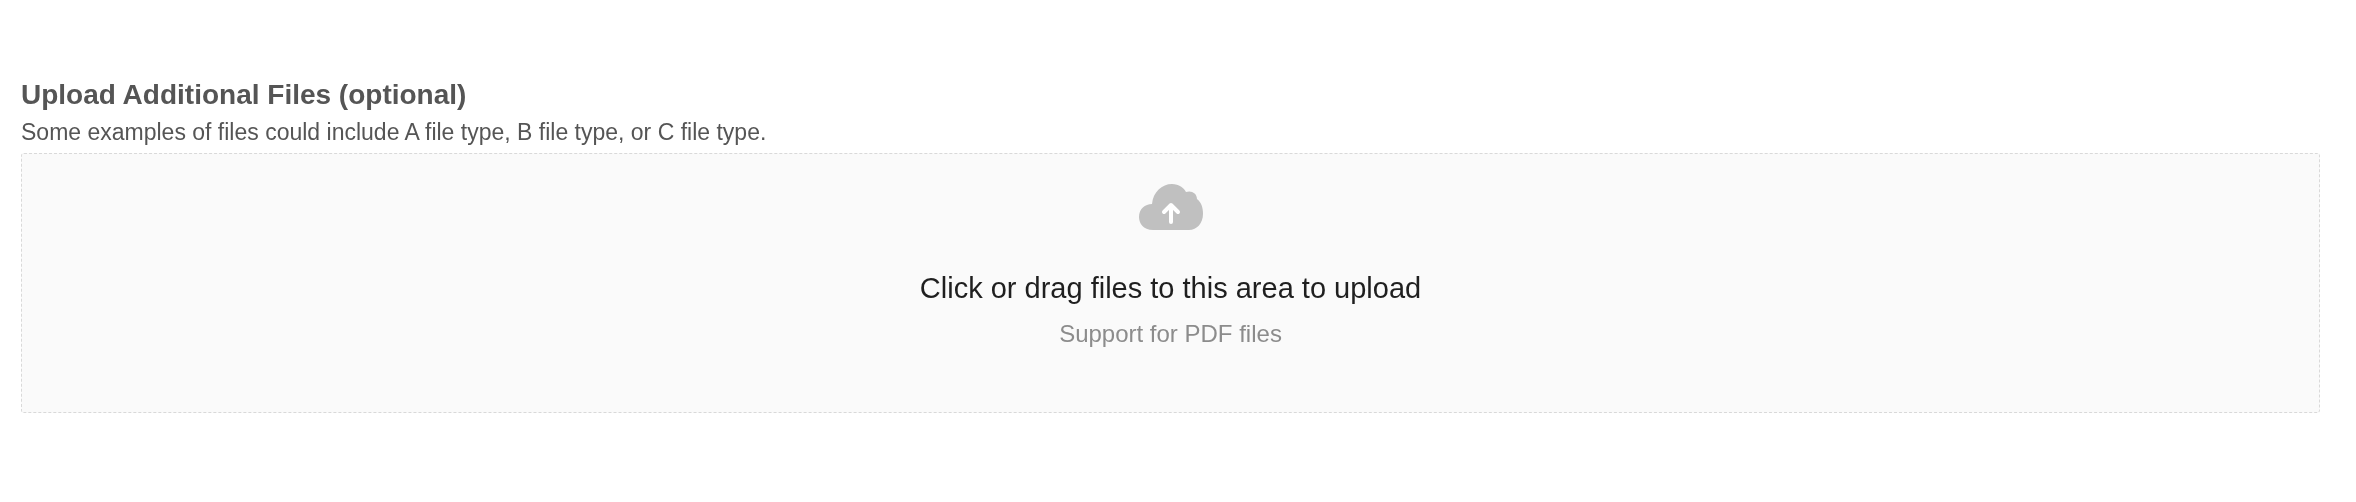 The height and width of the screenshot is (502, 2356). What do you see at coordinates (1170, 288) in the screenshot?
I see `dropzone-text: Click or drag files to this area to upload` at bounding box center [1170, 288].